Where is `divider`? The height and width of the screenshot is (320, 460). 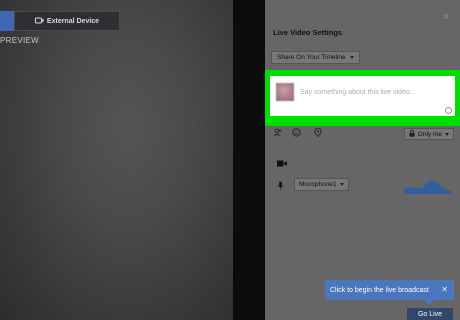
divider is located at coordinates (249, 160).